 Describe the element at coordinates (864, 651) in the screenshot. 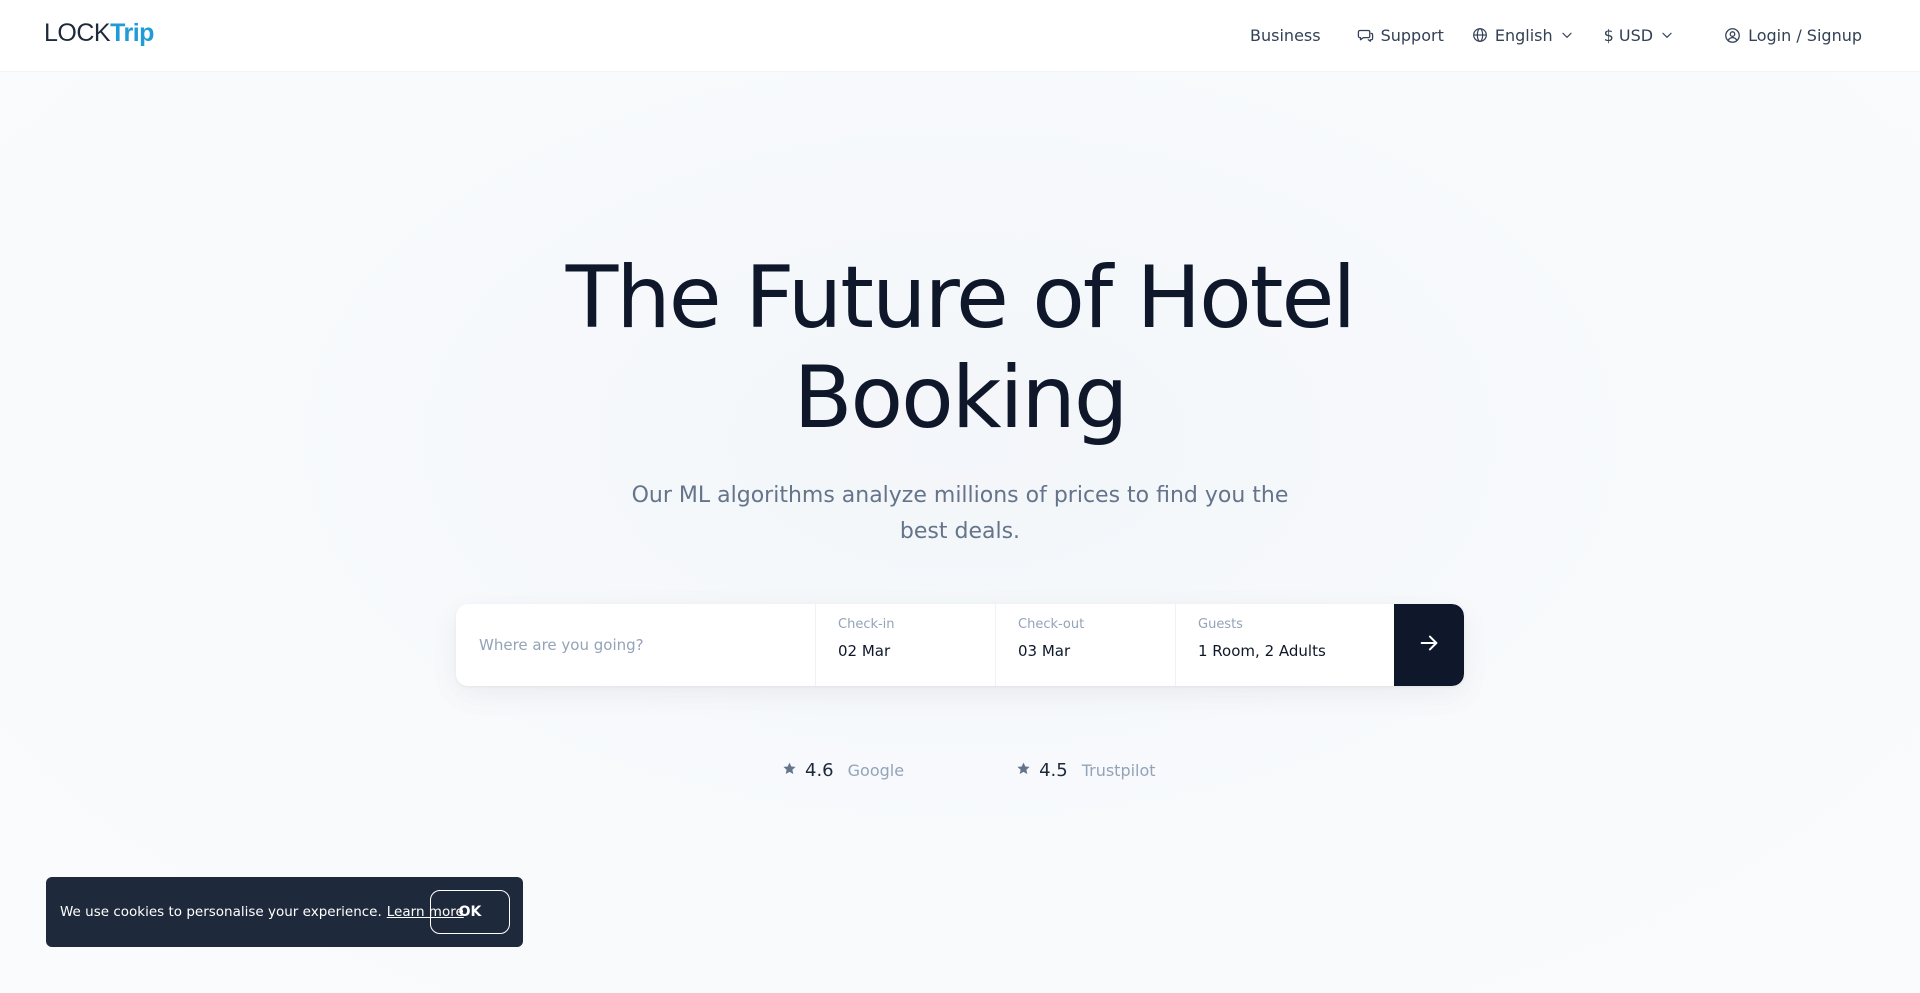

I see `checkin-value: 02 Mar` at that location.